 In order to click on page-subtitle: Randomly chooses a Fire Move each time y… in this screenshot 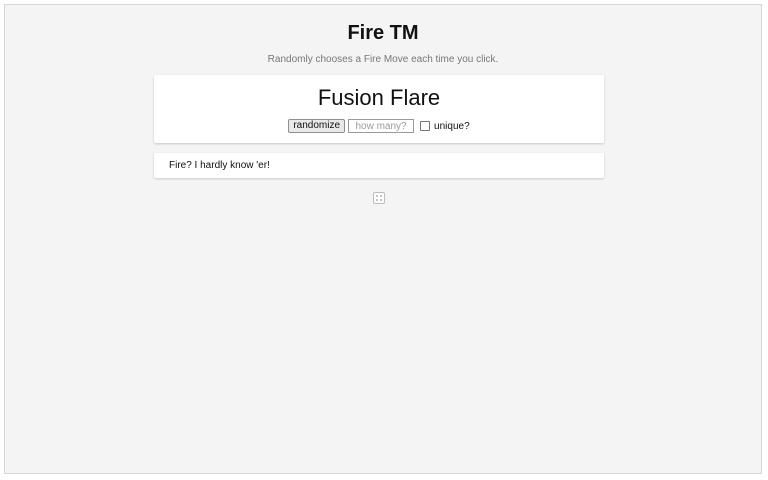, I will do `click(383, 59)`.